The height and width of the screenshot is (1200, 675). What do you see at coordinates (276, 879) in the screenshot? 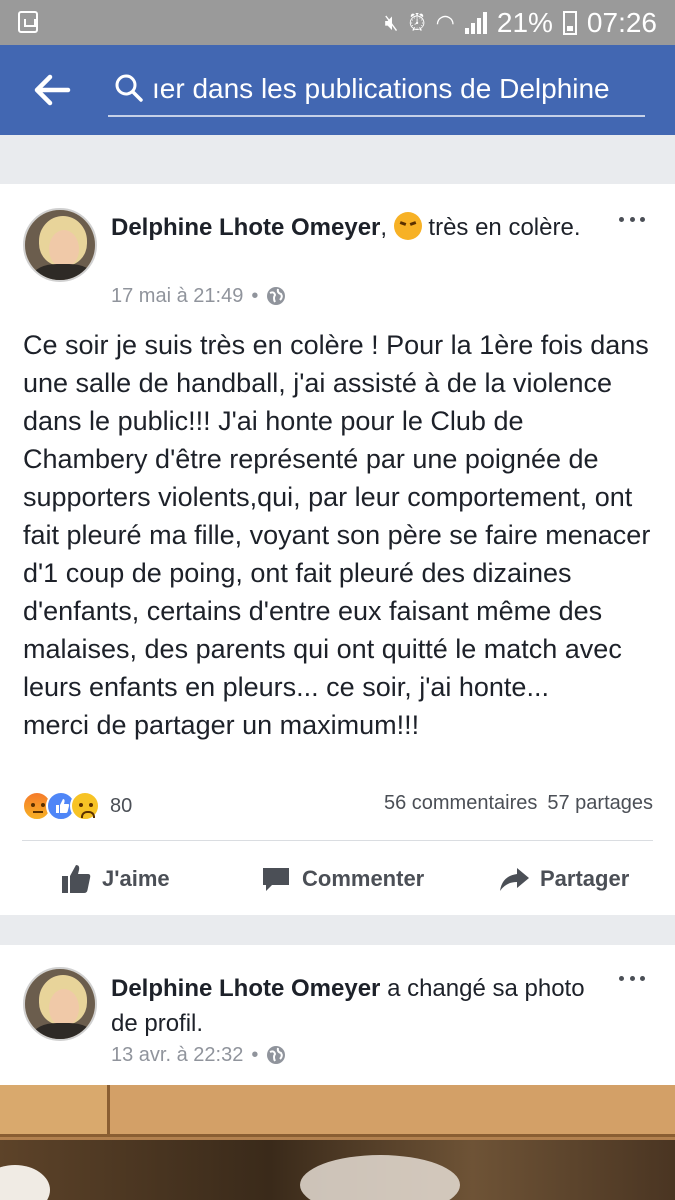
I see `comment-icon` at bounding box center [276, 879].